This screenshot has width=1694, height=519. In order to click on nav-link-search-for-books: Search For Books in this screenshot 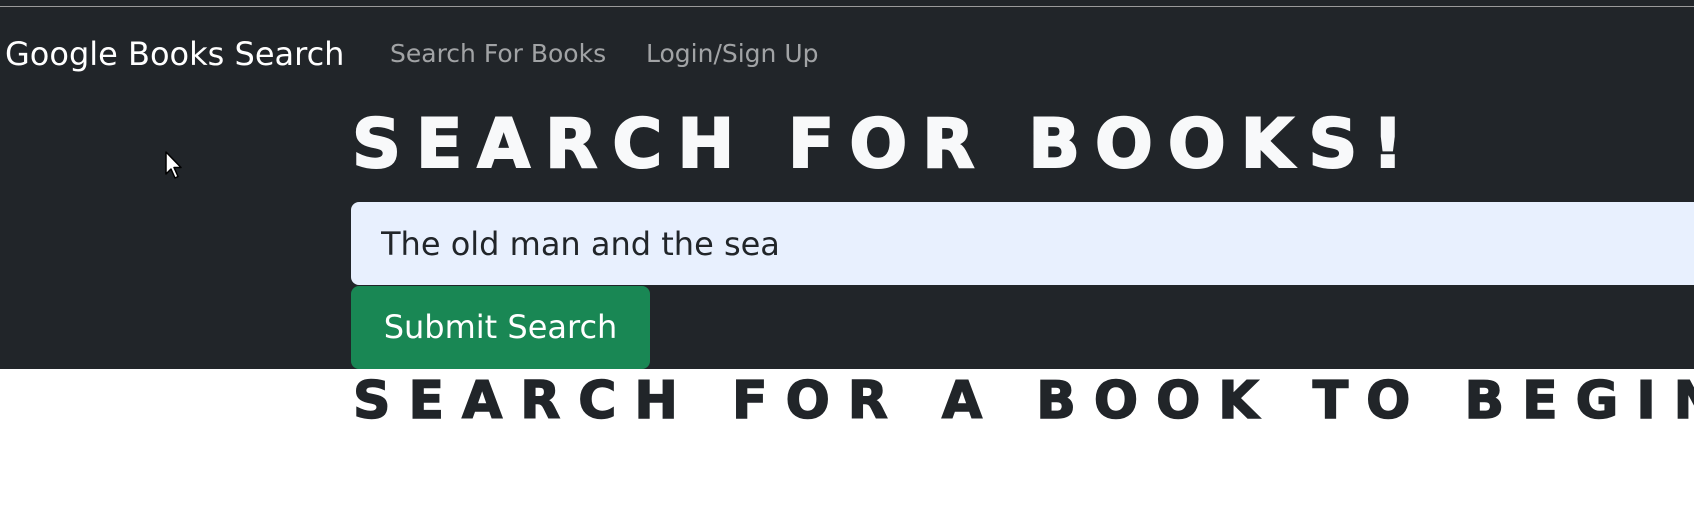, I will do `click(498, 54)`.